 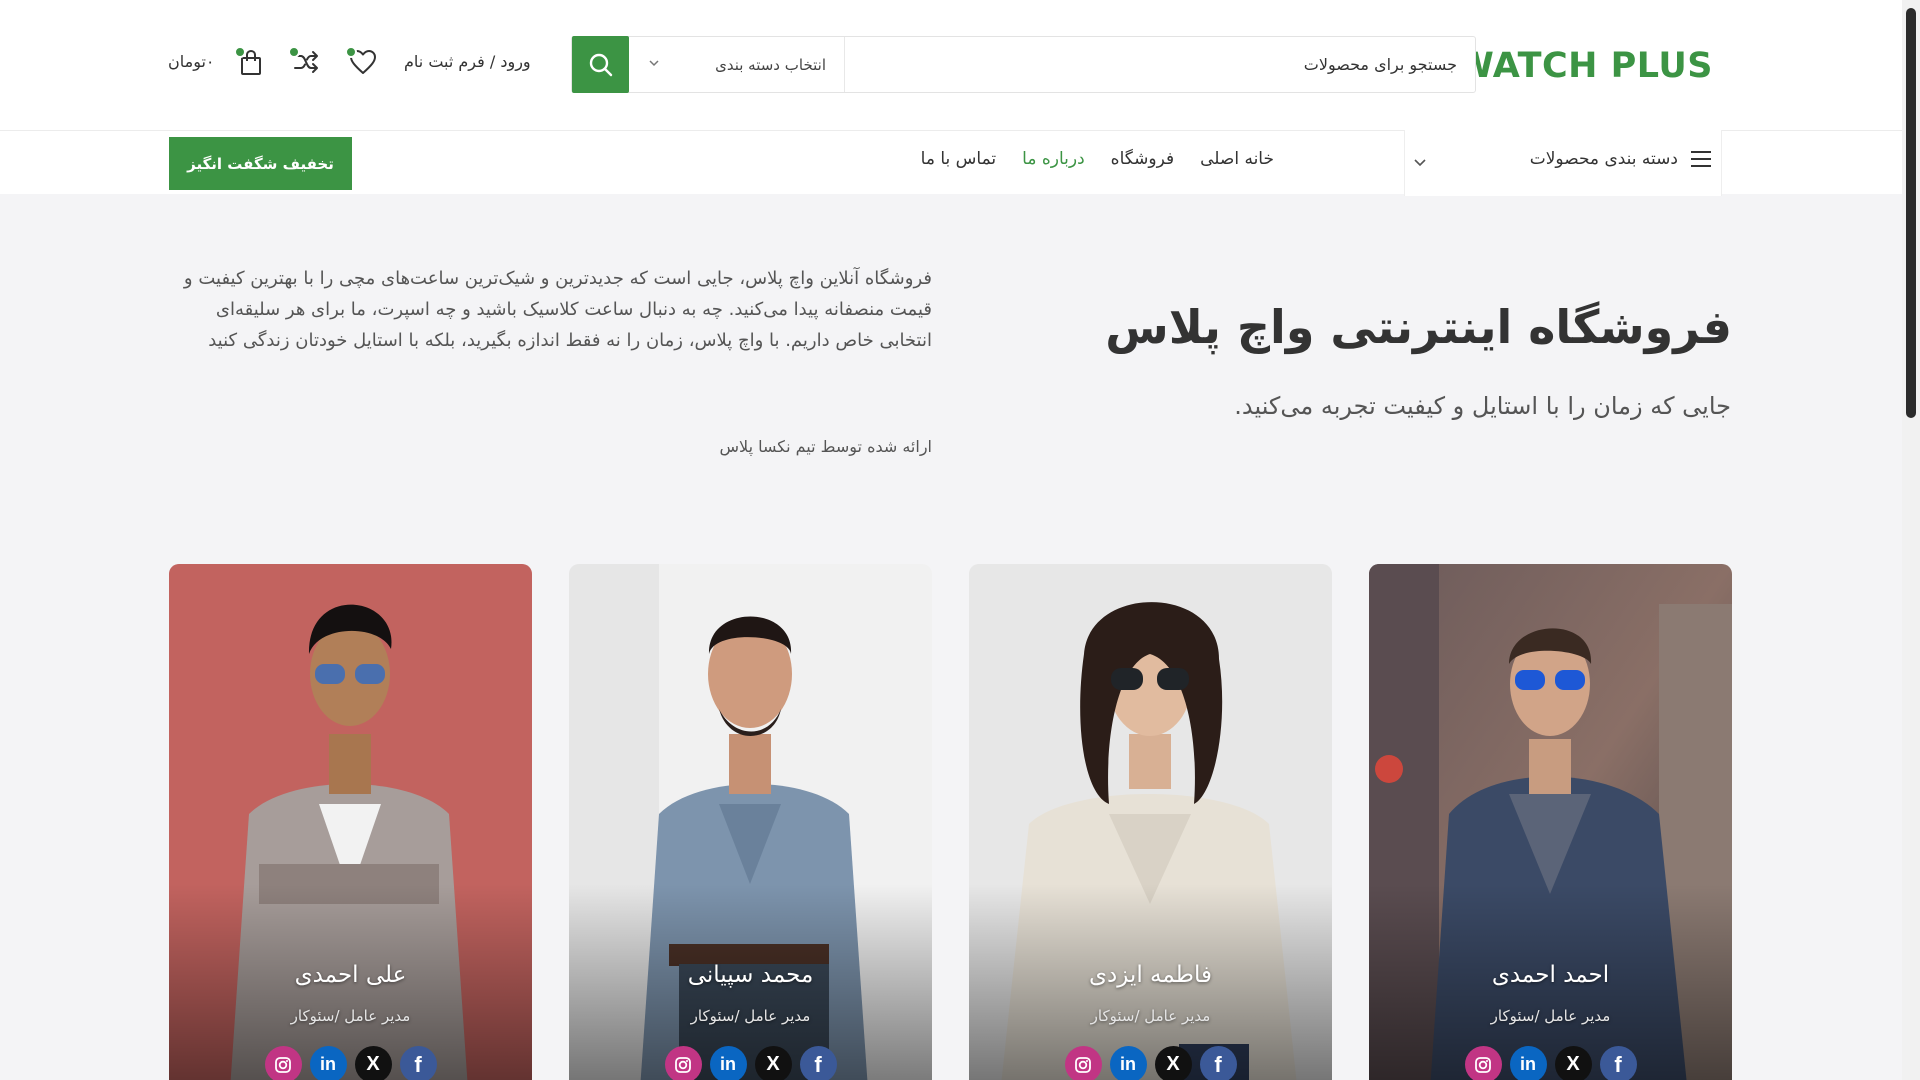 I want to click on compare-button, so click(x=306, y=62).